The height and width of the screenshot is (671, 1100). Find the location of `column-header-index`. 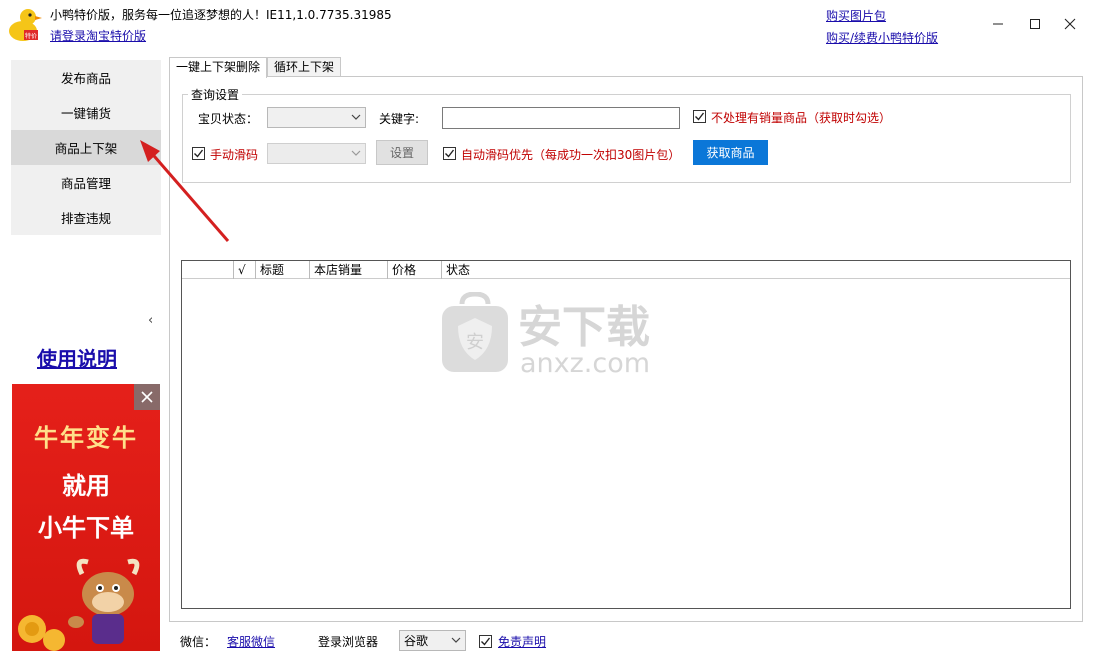

column-header-index is located at coordinates (208, 270).